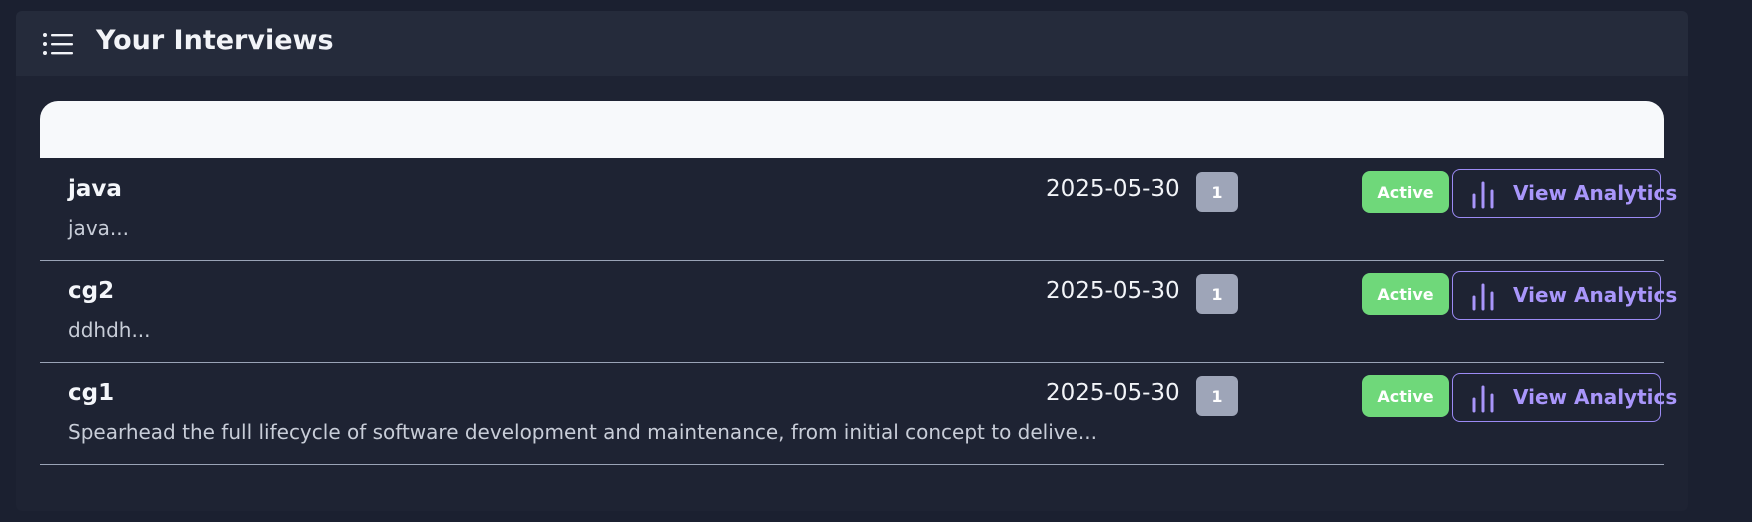 The width and height of the screenshot is (1752, 522). I want to click on card-header: Your Interviews, so click(852, 43).